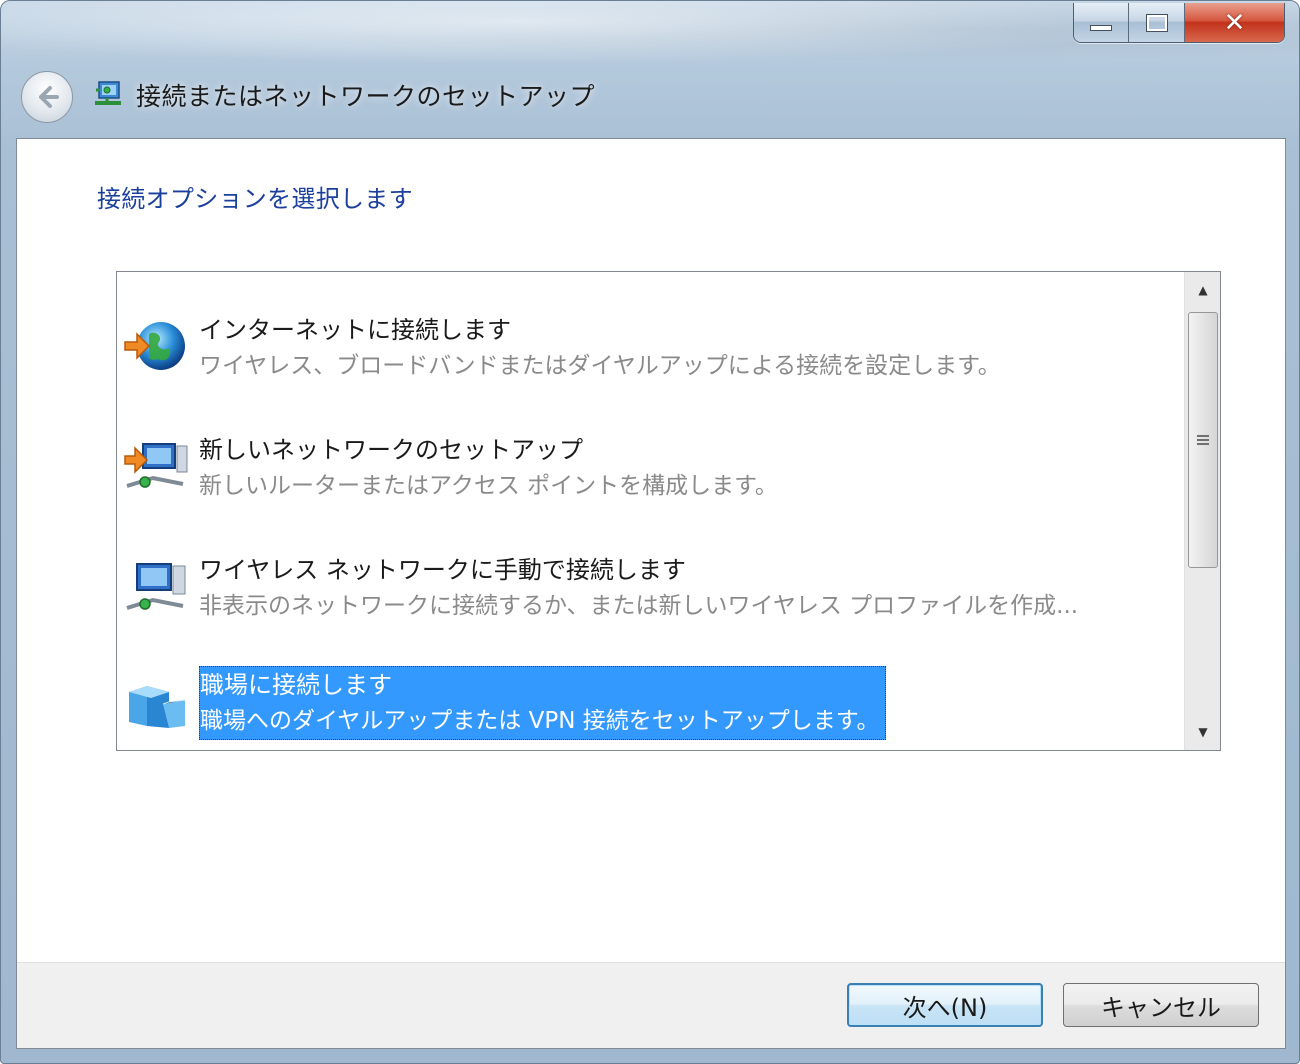  I want to click on option-description: ワイヤレス、ブロードバンドまたはダイヤルアップによる接続を設定します。, so click(600, 366).